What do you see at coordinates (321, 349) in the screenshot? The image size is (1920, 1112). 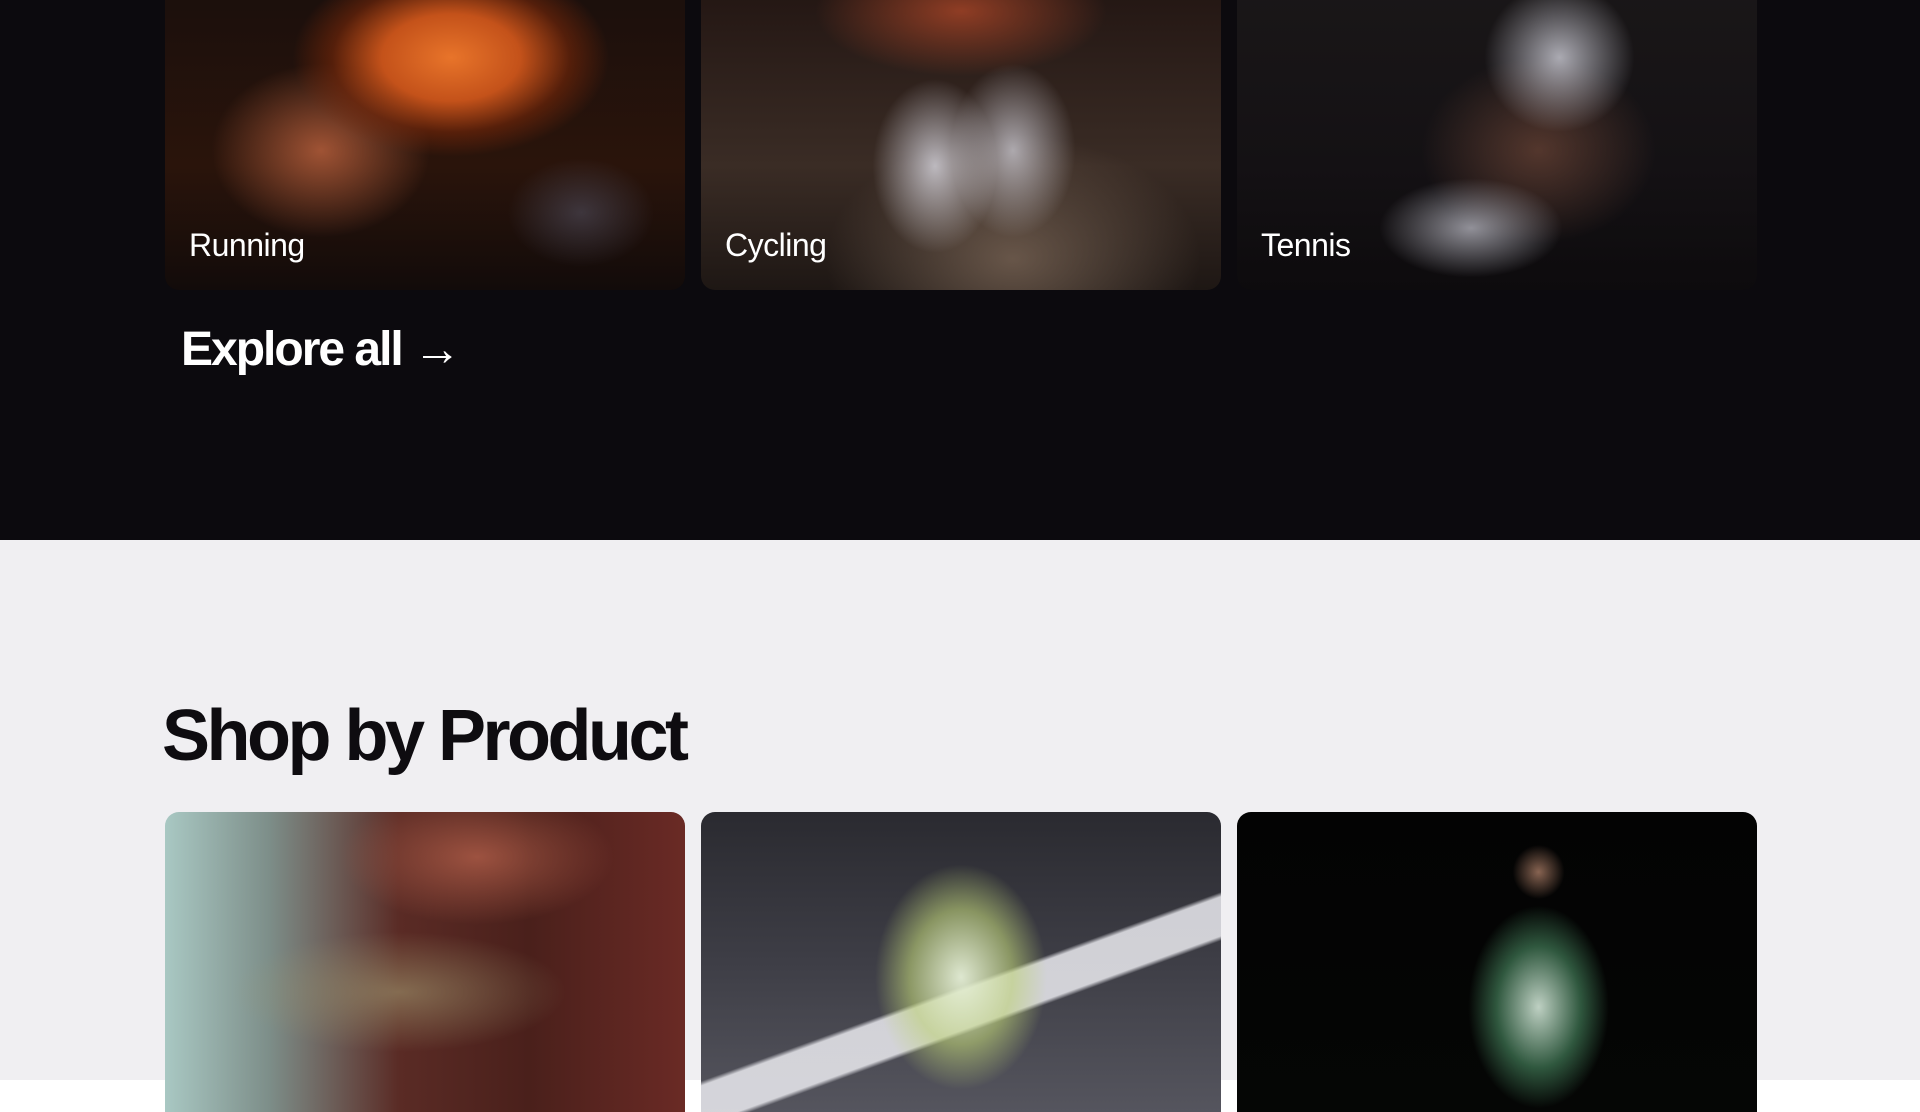 I see `explore-all-link: Explore all →` at bounding box center [321, 349].